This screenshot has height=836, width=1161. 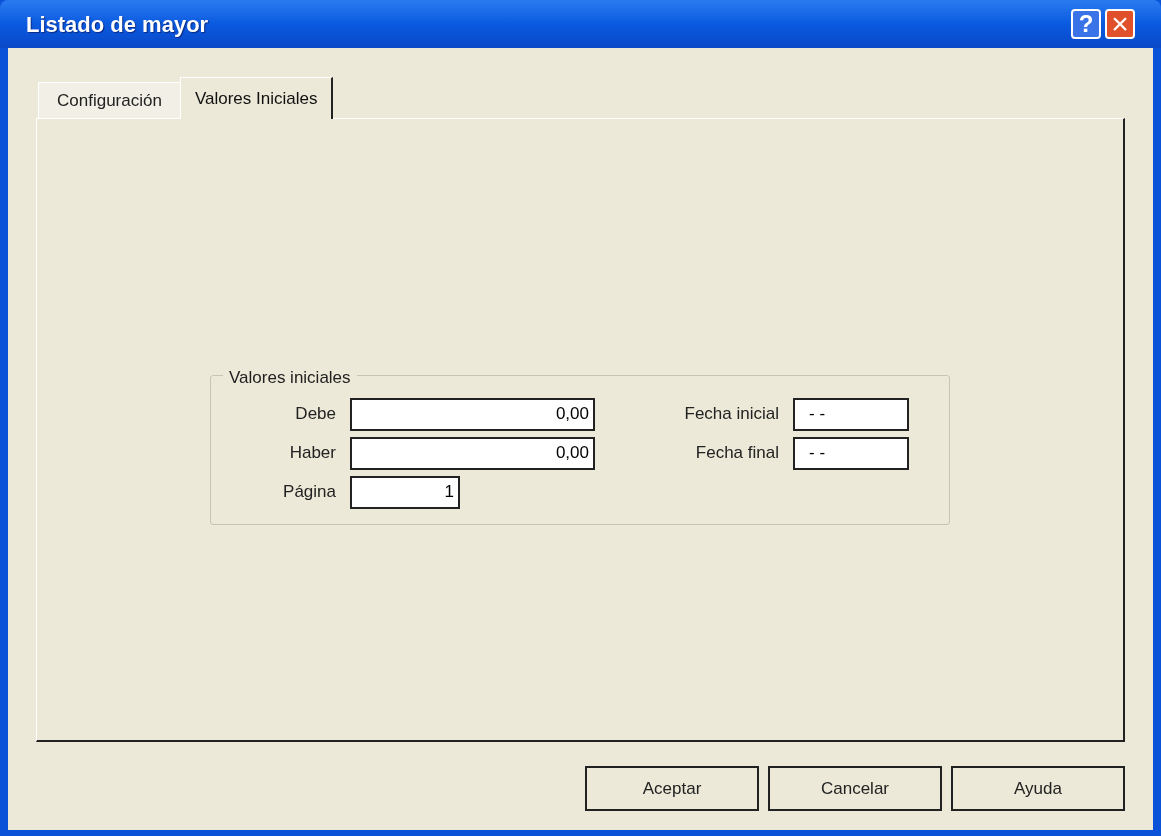 I want to click on input-field: 1, so click(x=405, y=492).